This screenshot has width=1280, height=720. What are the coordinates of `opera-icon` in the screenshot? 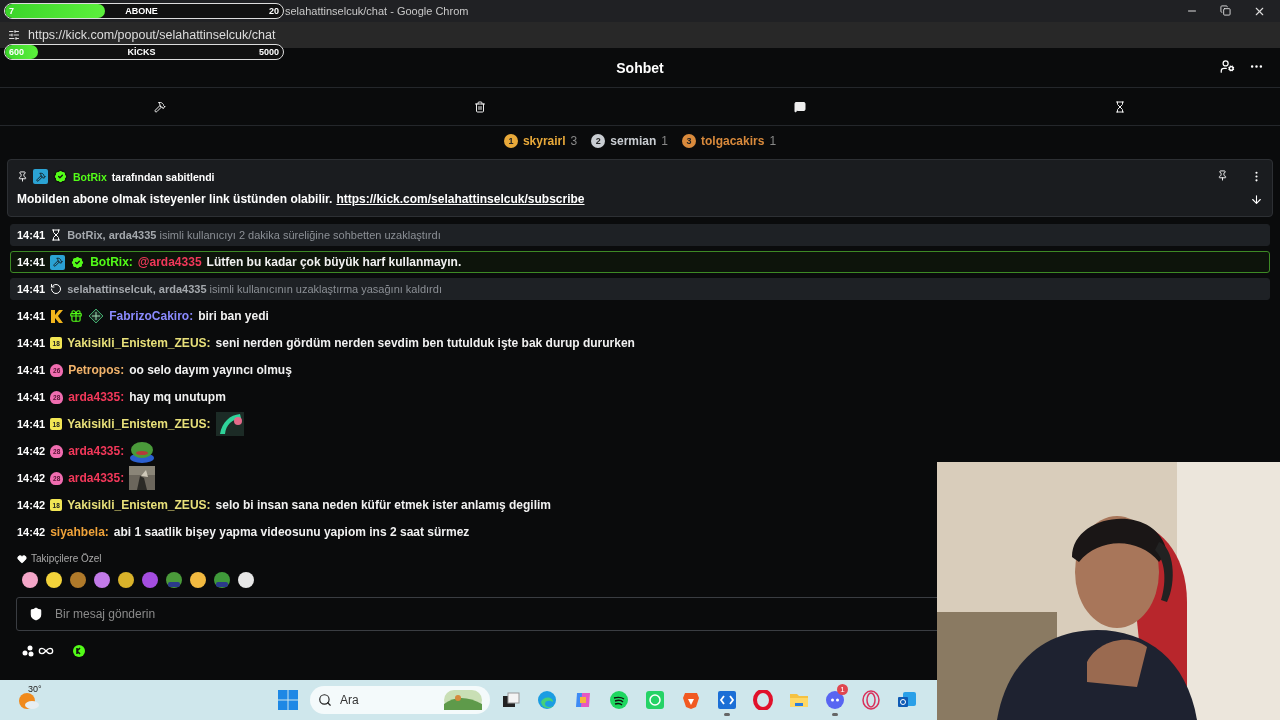 It's located at (763, 700).